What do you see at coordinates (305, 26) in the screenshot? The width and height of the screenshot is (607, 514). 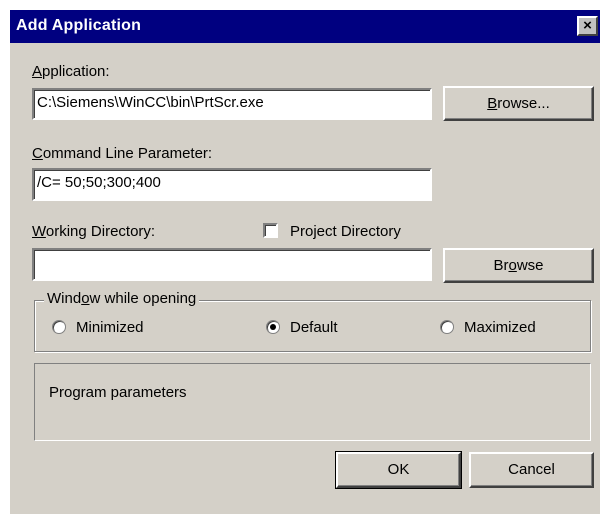 I see `title-bar: Add Application ×` at bounding box center [305, 26].